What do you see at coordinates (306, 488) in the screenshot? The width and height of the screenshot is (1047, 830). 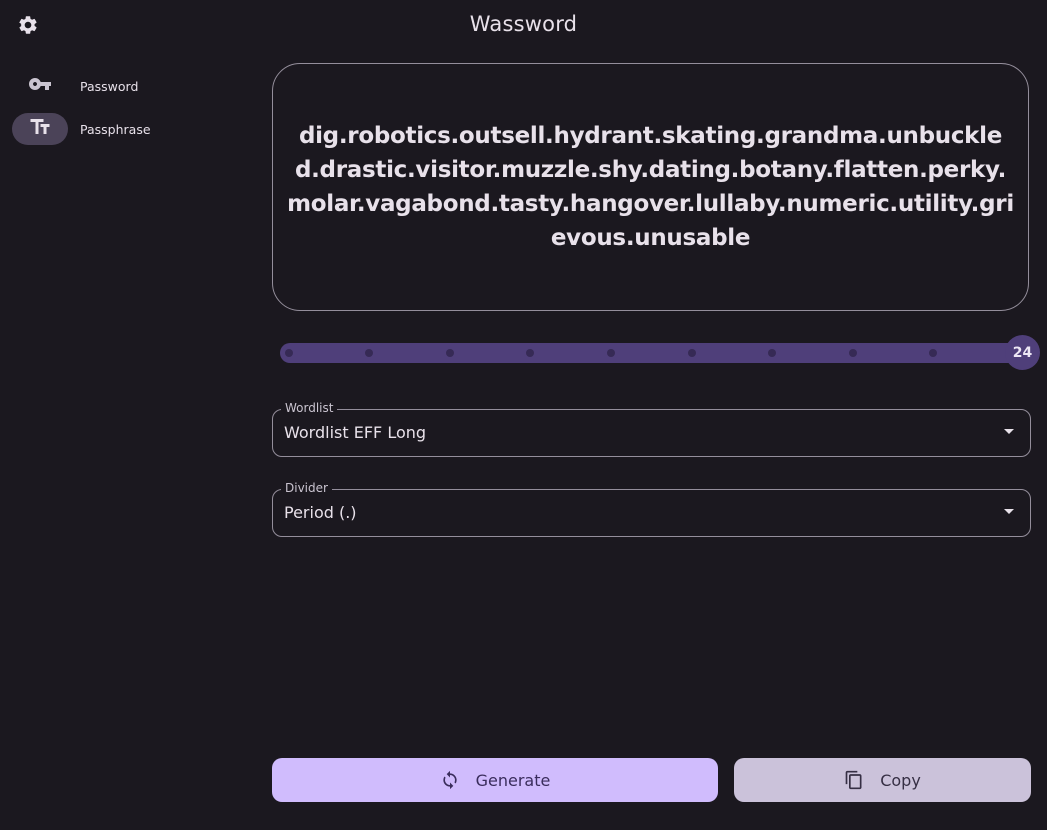 I see `divider-label: Divider` at bounding box center [306, 488].